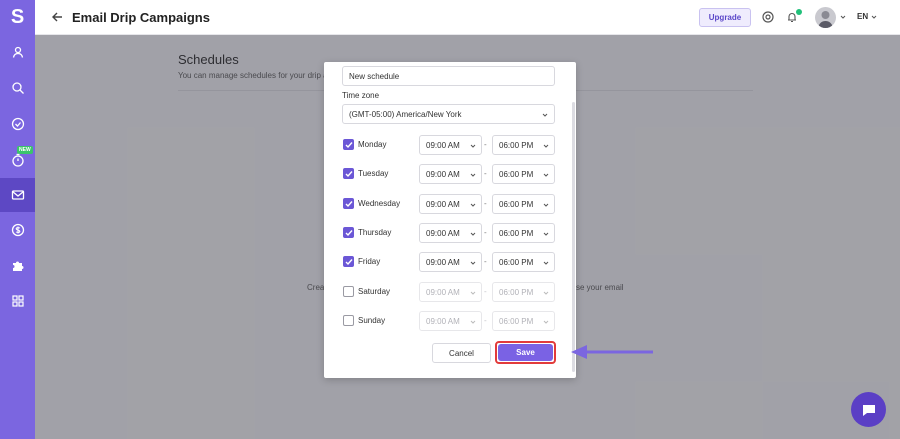 This screenshot has width=900, height=439. Describe the element at coordinates (373, 173) in the screenshot. I see `day-label: Tuesday` at that location.